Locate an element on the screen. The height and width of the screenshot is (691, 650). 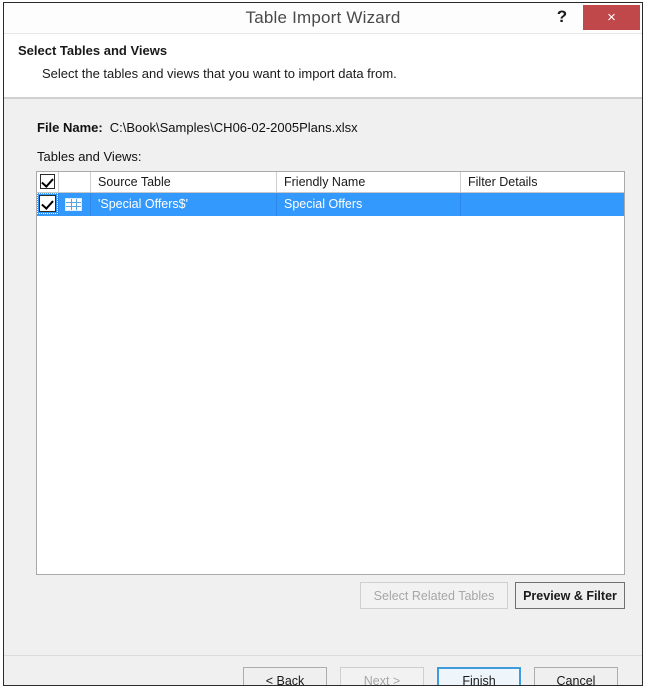
window-title: Table Import Wizard is located at coordinates (323, 17).